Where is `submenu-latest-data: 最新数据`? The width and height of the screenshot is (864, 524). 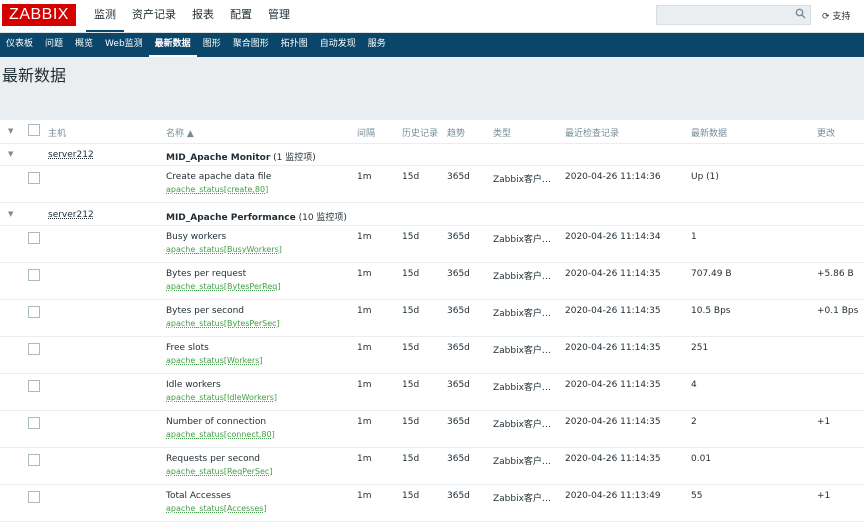 submenu-latest-data: 最新数据 is located at coordinates (172, 45).